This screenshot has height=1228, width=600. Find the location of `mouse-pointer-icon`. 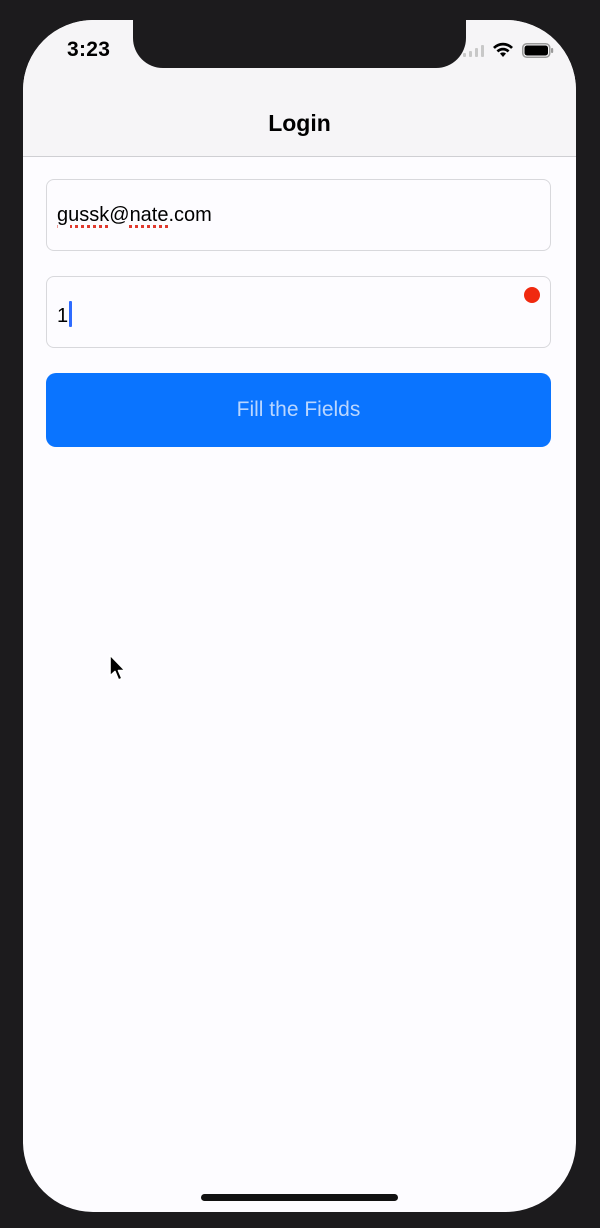

mouse-pointer-icon is located at coordinates (117, 667).